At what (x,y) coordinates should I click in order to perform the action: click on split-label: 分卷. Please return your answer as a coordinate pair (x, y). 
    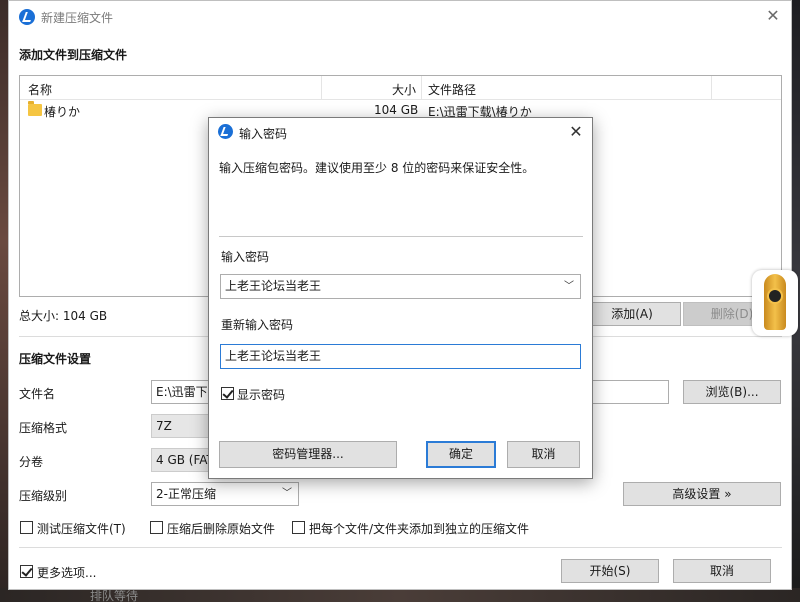
    Looking at the image, I should click on (31, 462).